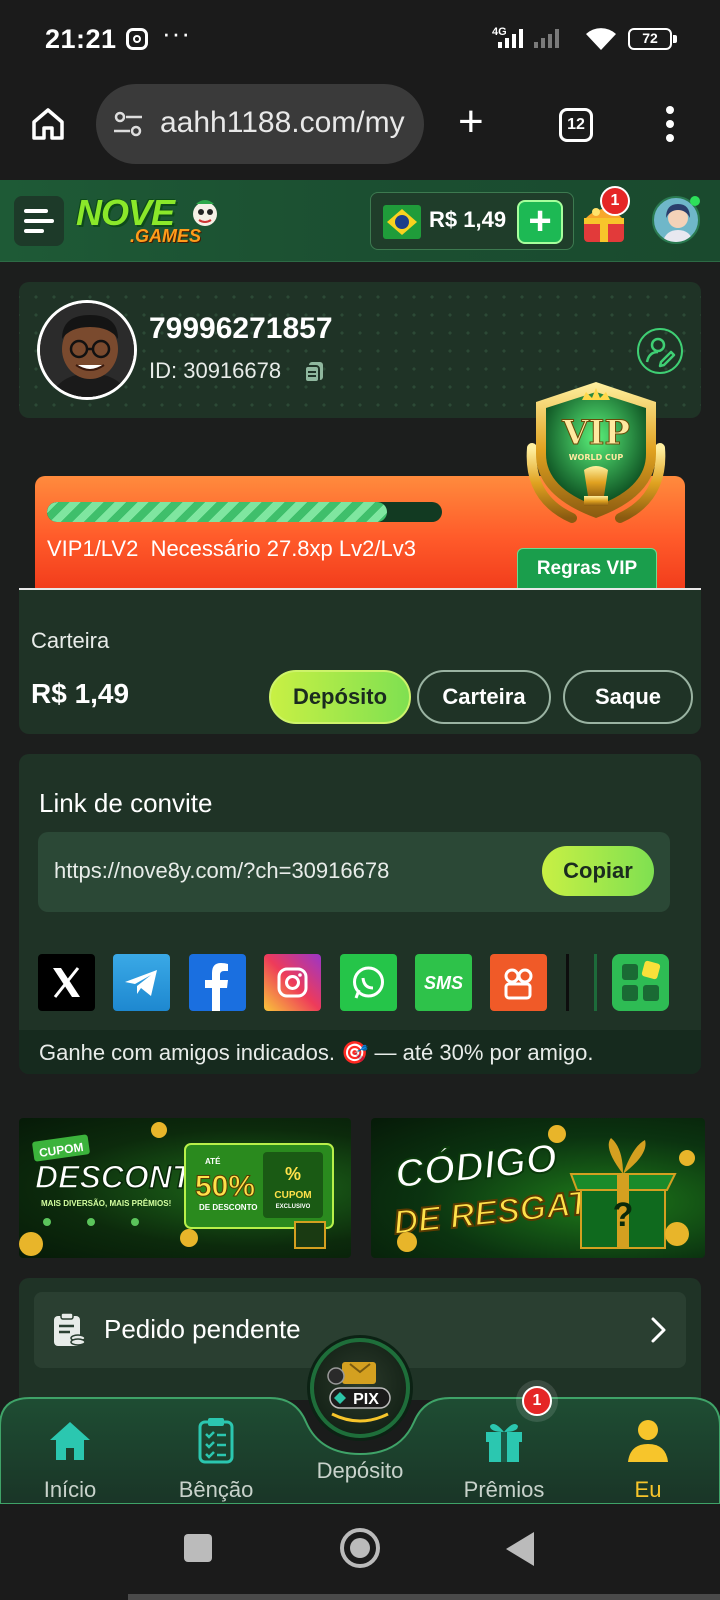  I want to click on coupon-exclusive-label: EXCLUSIVO, so click(293, 1207).